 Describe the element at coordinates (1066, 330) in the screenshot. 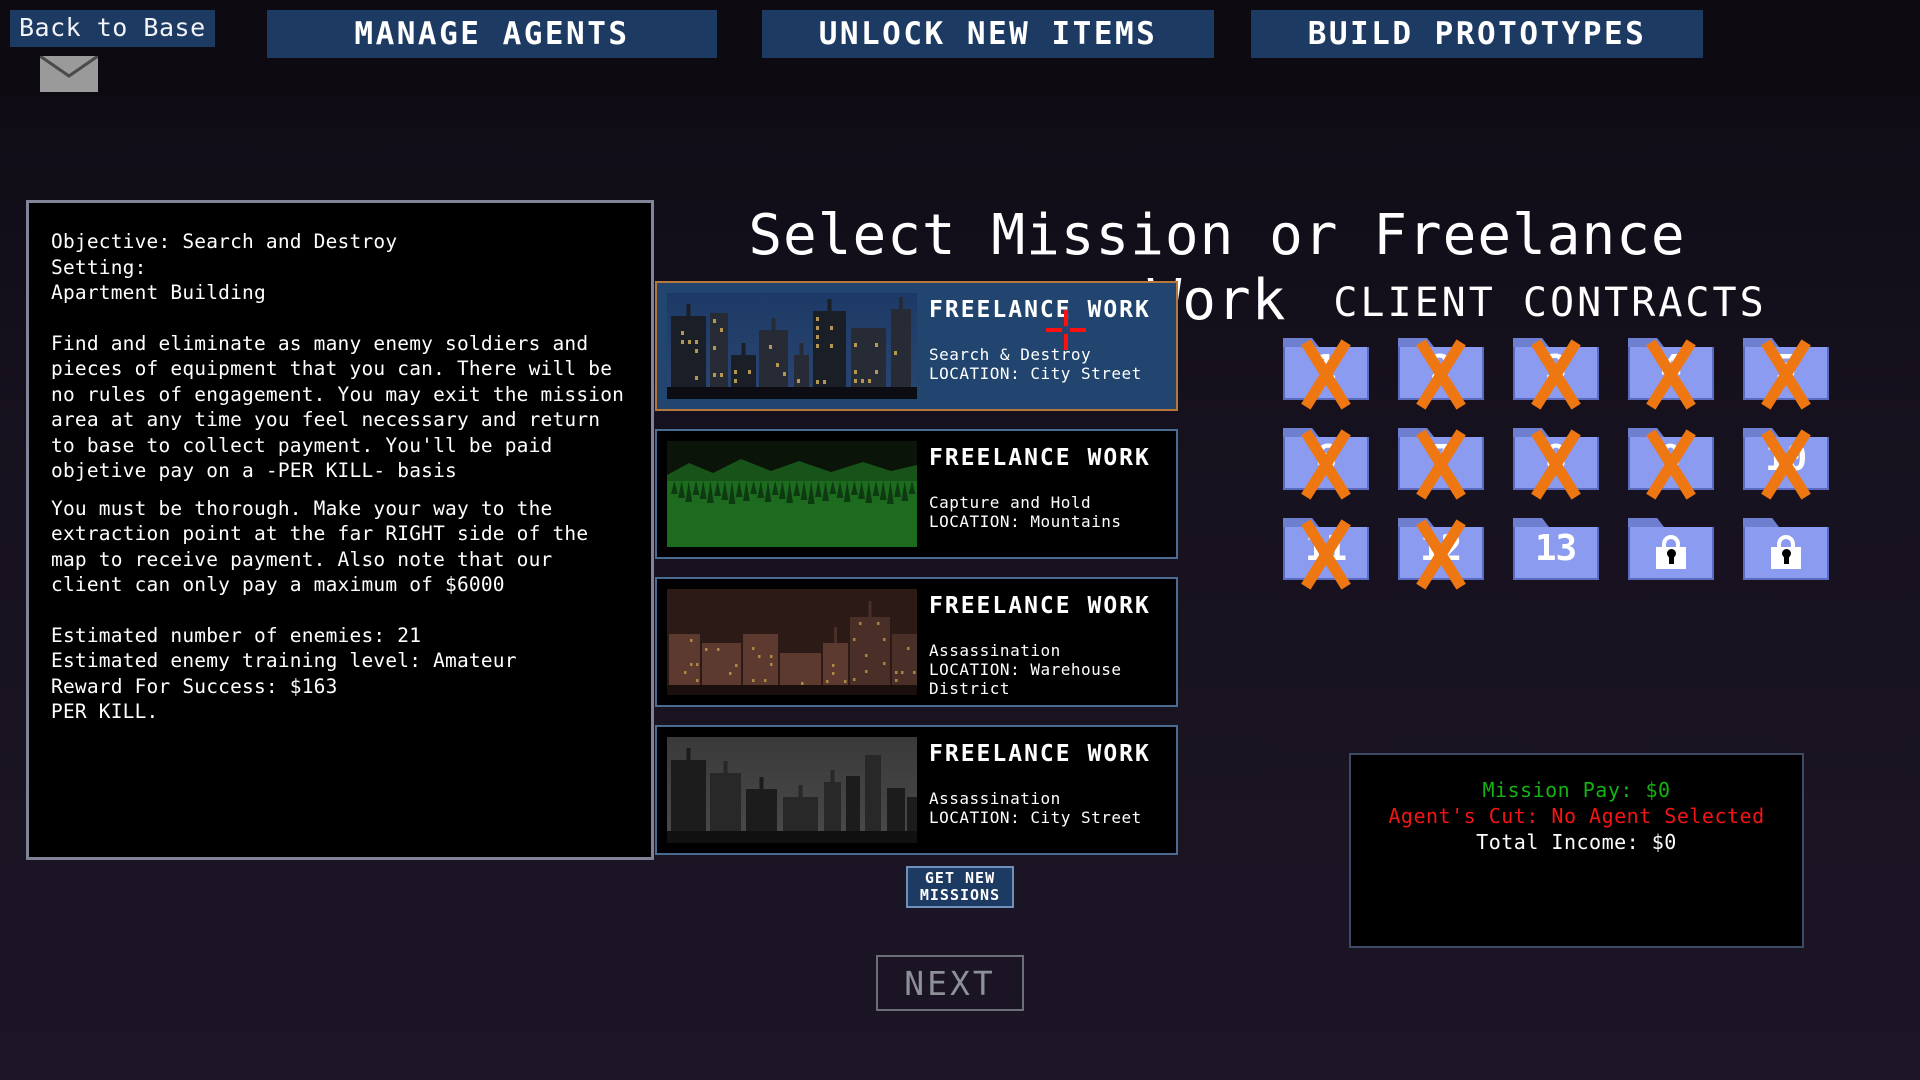

I see `crosshair-cursor-icon` at that location.